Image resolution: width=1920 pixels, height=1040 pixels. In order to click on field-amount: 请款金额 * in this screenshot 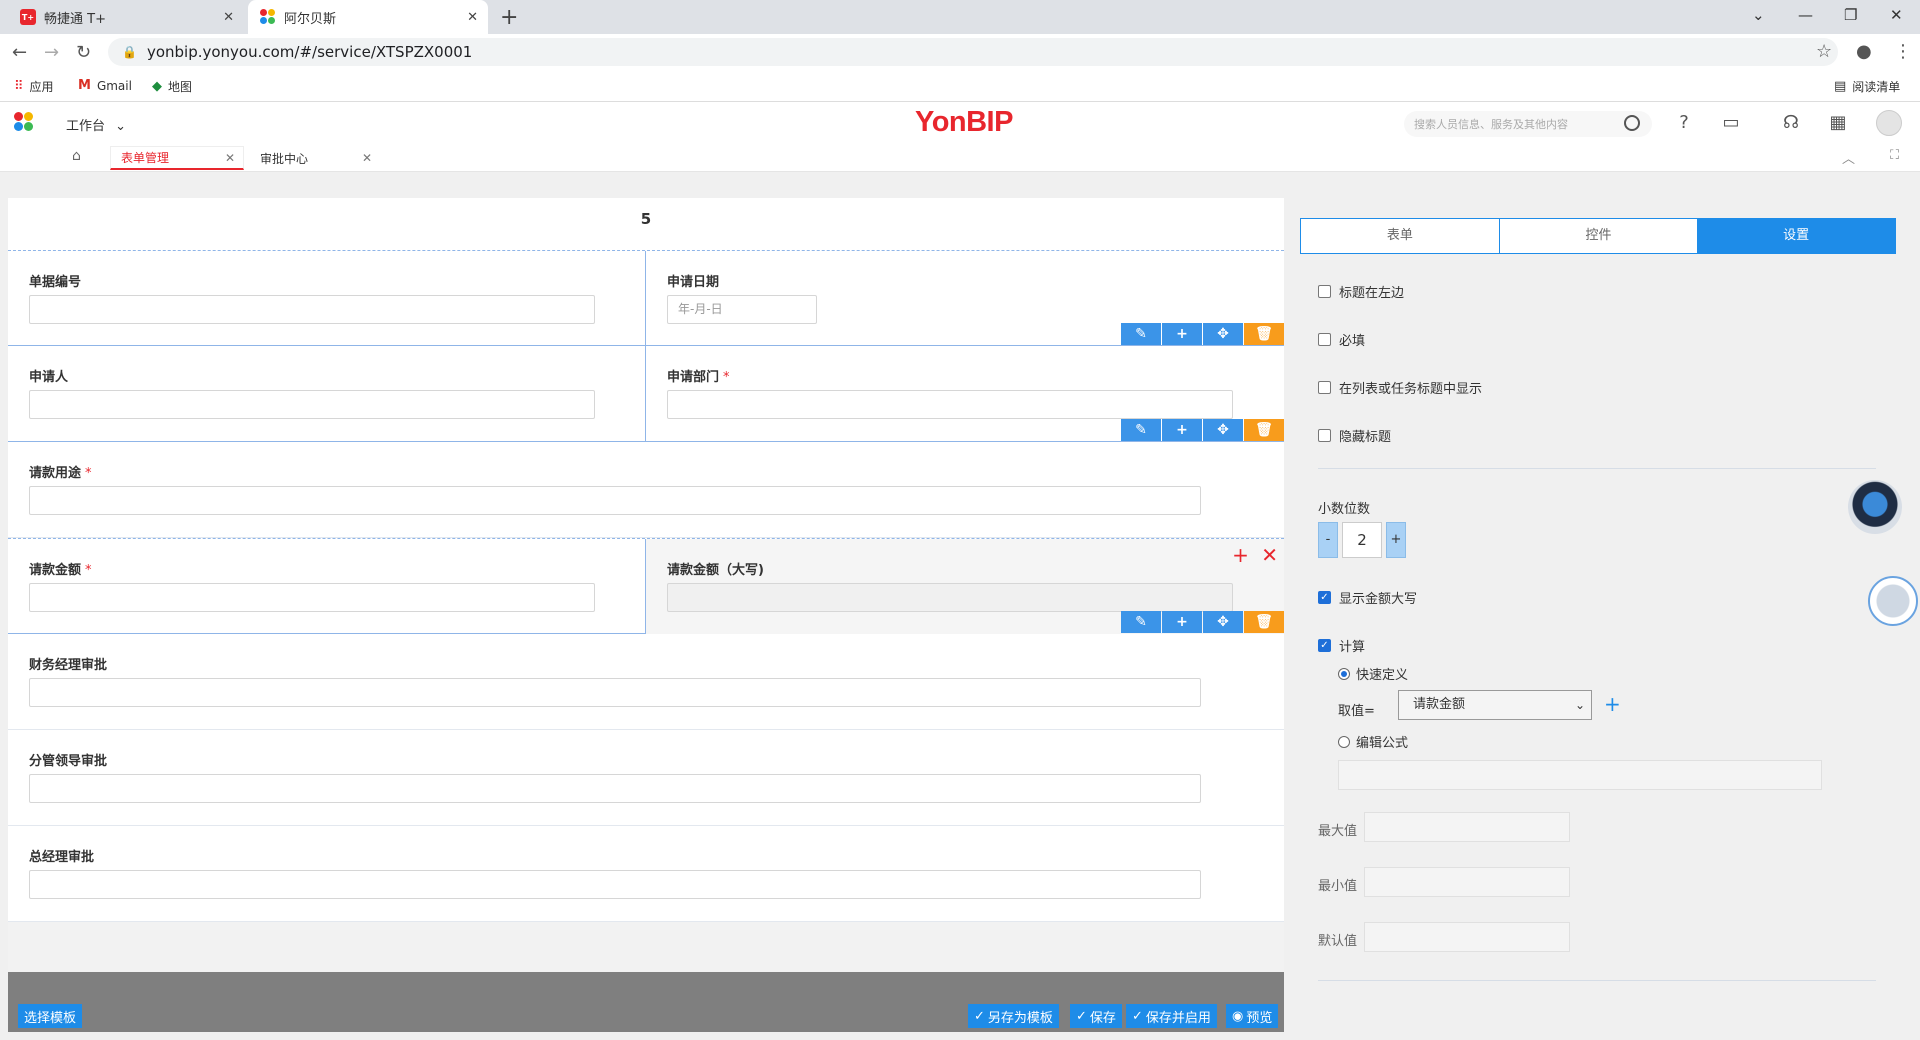, I will do `click(327, 586)`.